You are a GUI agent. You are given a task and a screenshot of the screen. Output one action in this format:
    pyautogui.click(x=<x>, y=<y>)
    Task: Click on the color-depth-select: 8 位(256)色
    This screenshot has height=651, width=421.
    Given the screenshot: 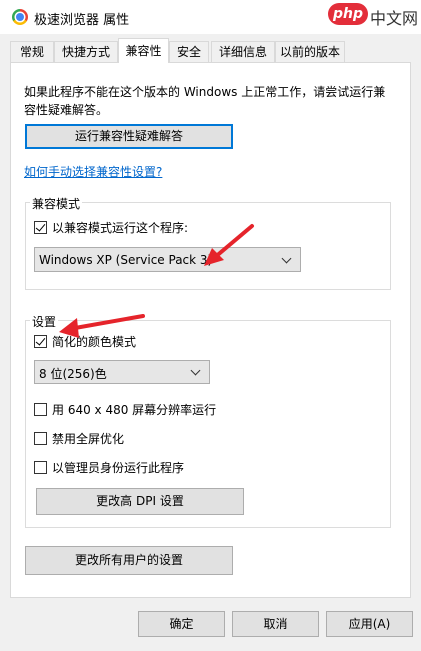 What is the action you would take?
    pyautogui.click(x=122, y=372)
    